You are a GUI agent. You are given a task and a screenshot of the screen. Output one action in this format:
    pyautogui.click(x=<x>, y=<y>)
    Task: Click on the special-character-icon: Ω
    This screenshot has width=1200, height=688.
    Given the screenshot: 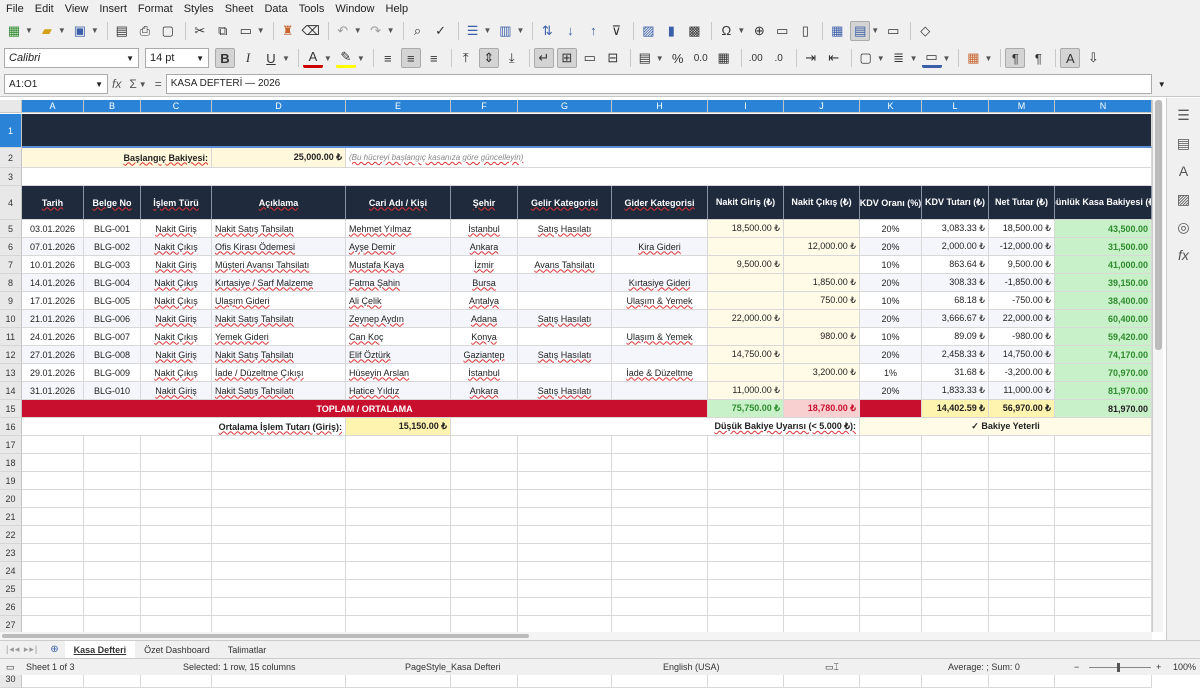 What is the action you would take?
    pyautogui.click(x=726, y=31)
    